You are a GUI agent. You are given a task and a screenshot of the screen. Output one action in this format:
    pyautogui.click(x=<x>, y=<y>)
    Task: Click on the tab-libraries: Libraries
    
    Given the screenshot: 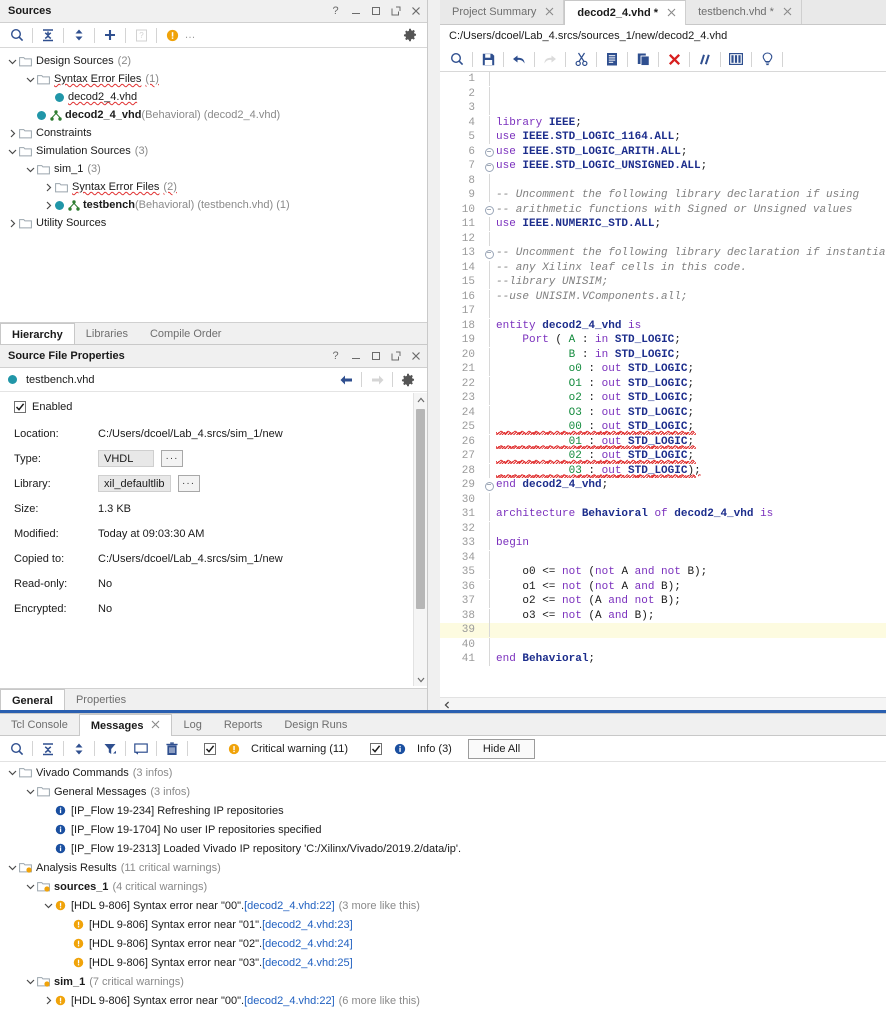 What is the action you would take?
    pyautogui.click(x=107, y=333)
    